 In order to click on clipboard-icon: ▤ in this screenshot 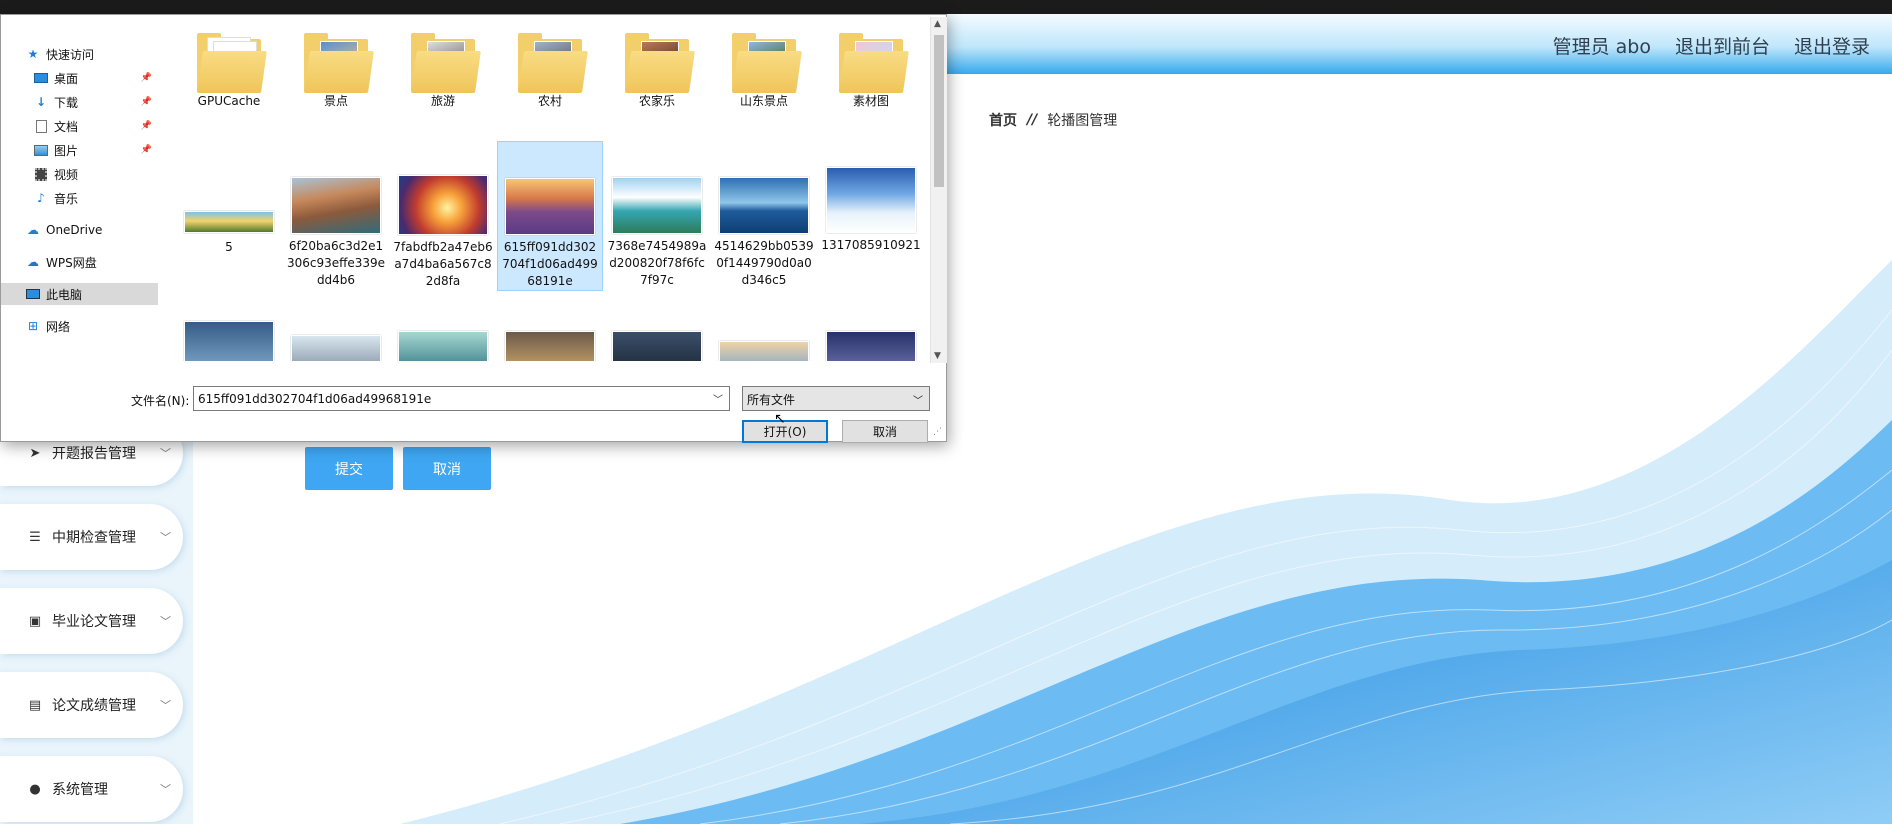, I will do `click(35, 705)`.